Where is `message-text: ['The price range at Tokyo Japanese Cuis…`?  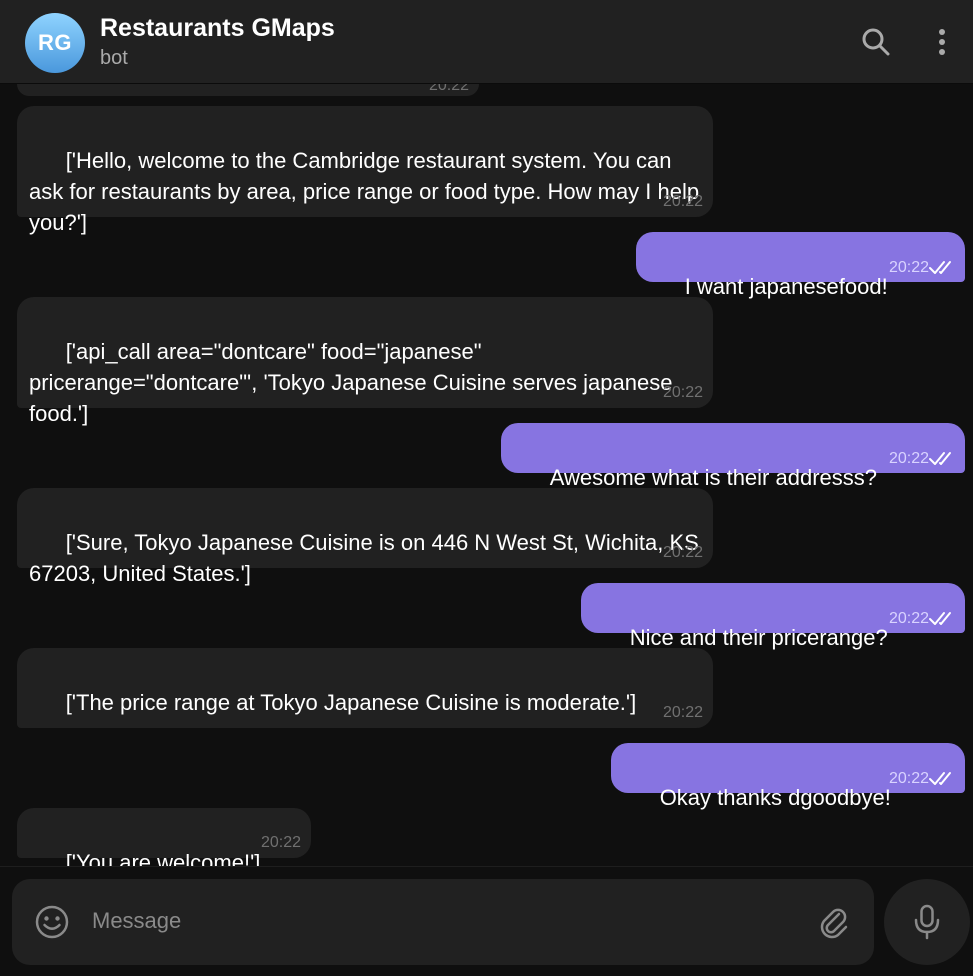 message-text: ['The price range at Tokyo Japanese Cuis… is located at coordinates (351, 702).